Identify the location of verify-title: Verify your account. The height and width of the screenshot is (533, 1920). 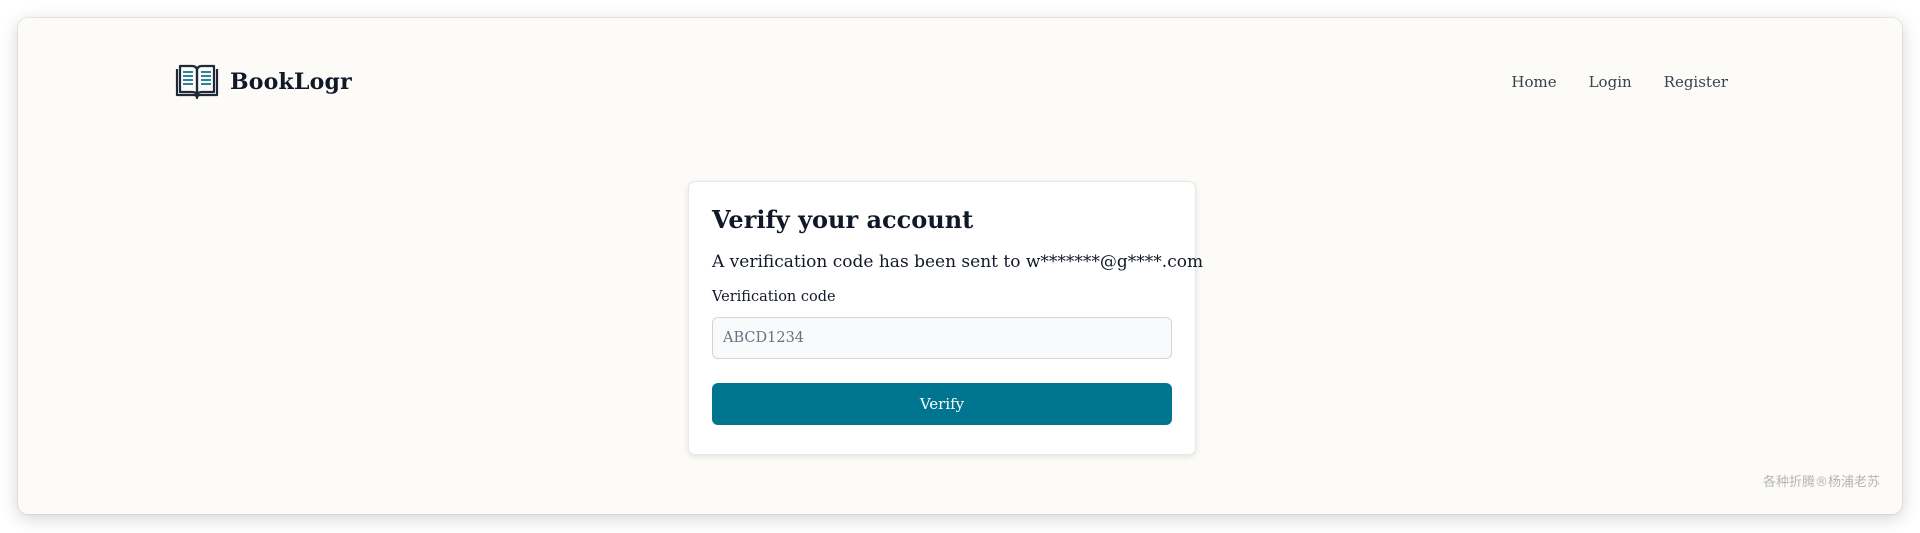
(843, 219).